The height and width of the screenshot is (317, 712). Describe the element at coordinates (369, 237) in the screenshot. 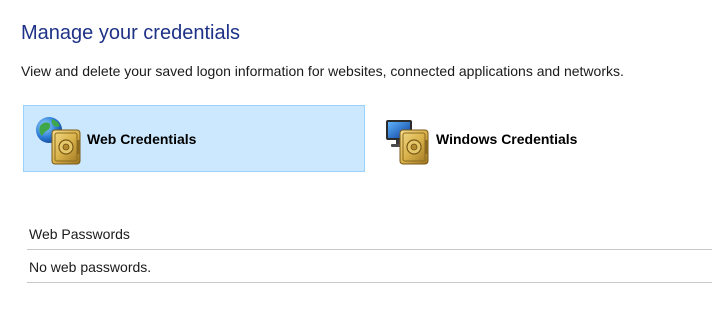

I see `web-passwords-header: Web Passwords` at that location.